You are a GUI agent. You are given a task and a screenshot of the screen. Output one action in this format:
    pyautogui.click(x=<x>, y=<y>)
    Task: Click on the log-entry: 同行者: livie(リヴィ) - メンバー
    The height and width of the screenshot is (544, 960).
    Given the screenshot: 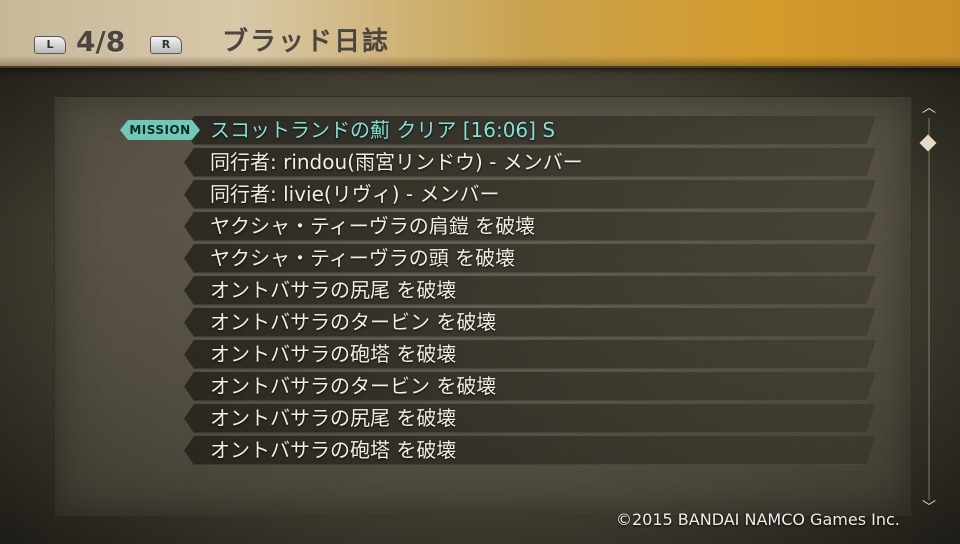 What is the action you would take?
    pyautogui.click(x=498, y=194)
    